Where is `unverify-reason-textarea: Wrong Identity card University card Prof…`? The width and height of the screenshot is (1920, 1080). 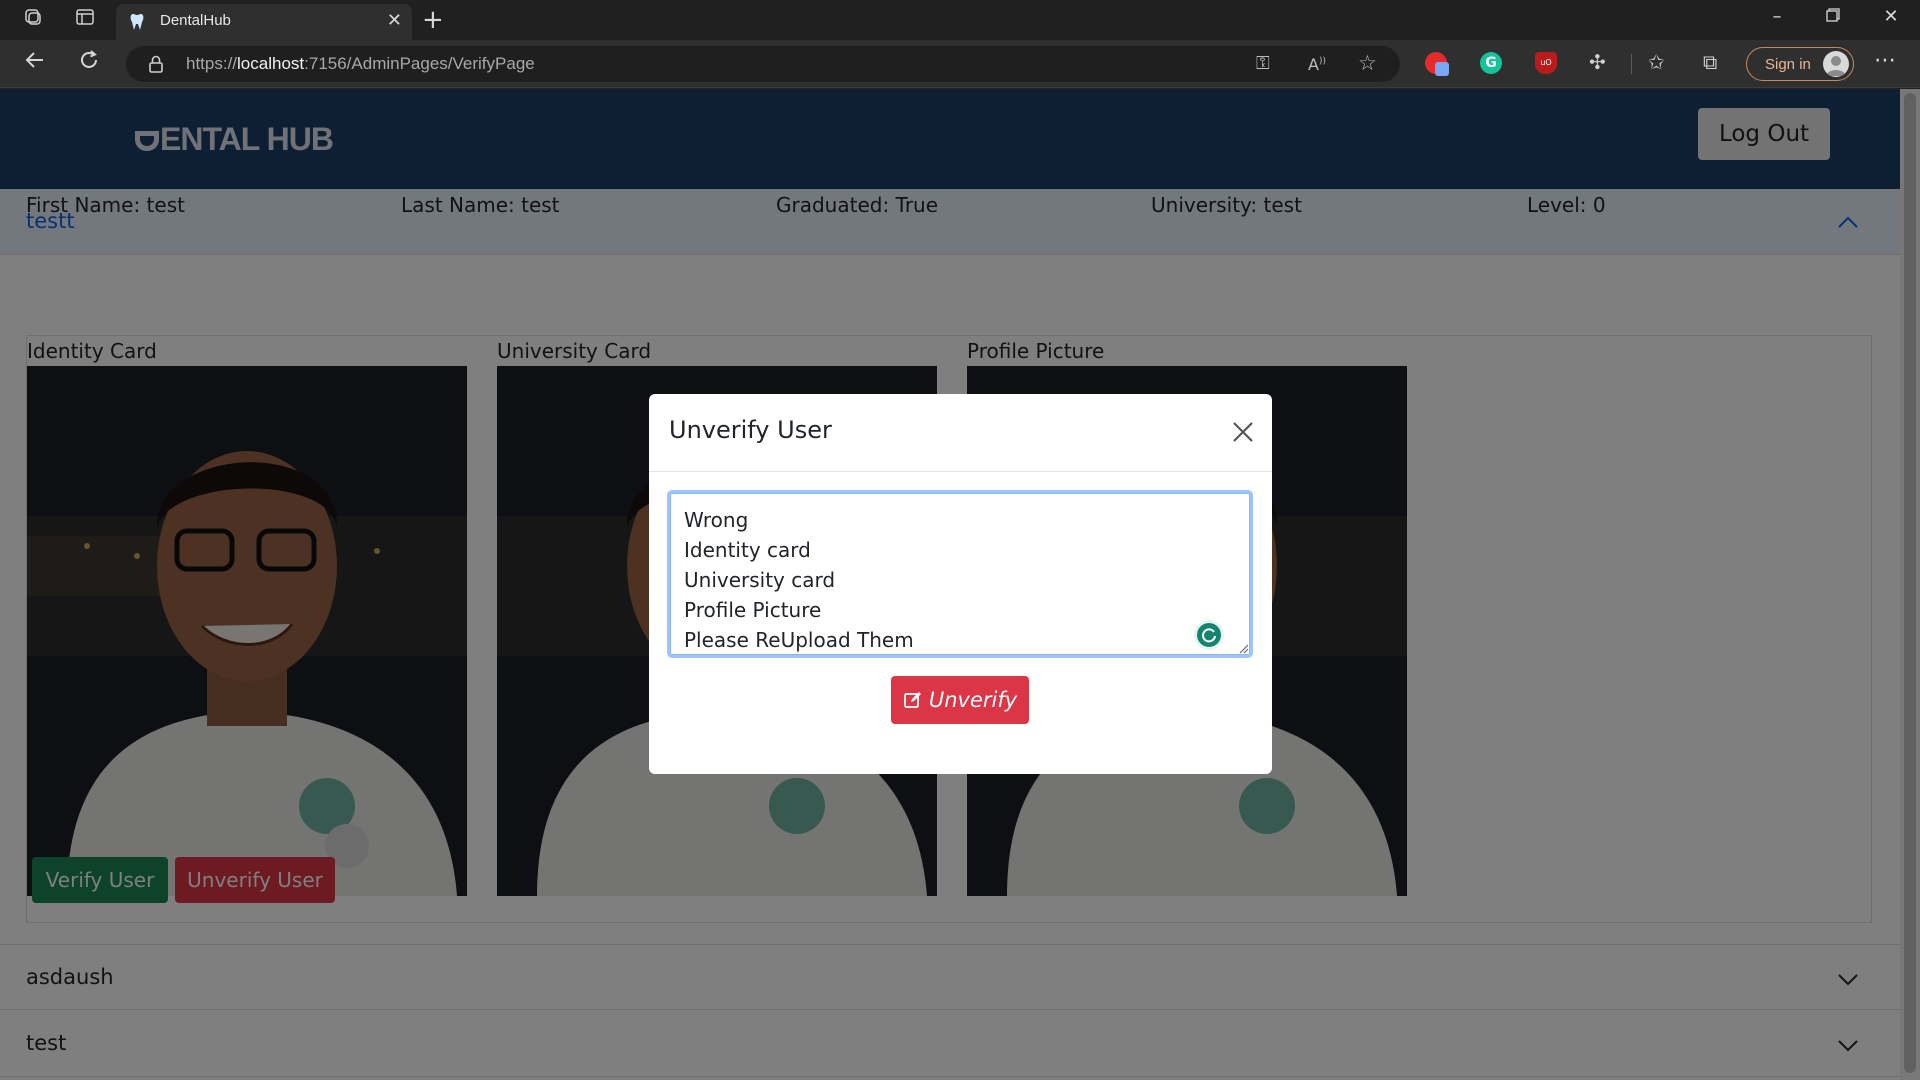
unverify-reason-textarea: Wrong Identity card University card Prof… is located at coordinates (960, 574).